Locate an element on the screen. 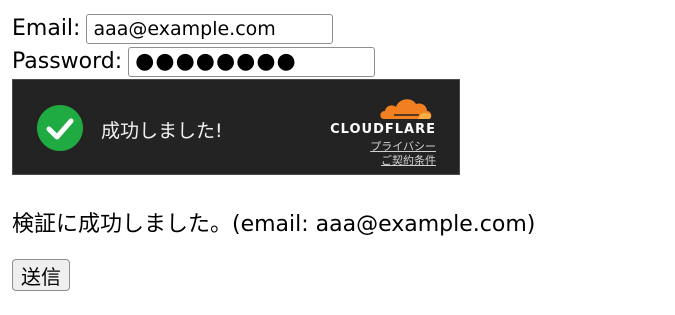  cloudflare-cloud-icon is located at coordinates (406, 109).